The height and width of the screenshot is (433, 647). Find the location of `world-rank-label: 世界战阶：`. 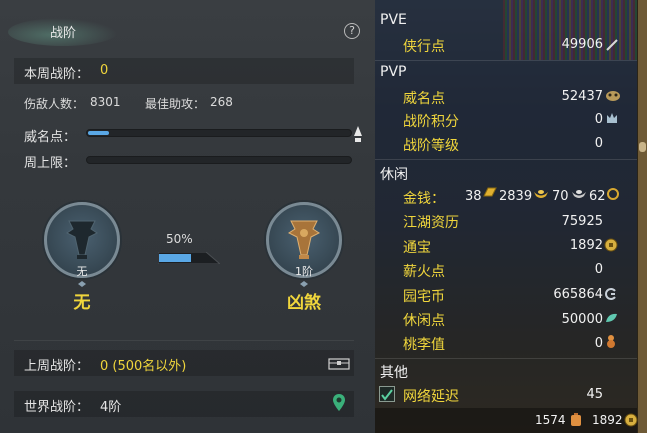

world-rank-label: 世界战阶： is located at coordinates (57, 407).